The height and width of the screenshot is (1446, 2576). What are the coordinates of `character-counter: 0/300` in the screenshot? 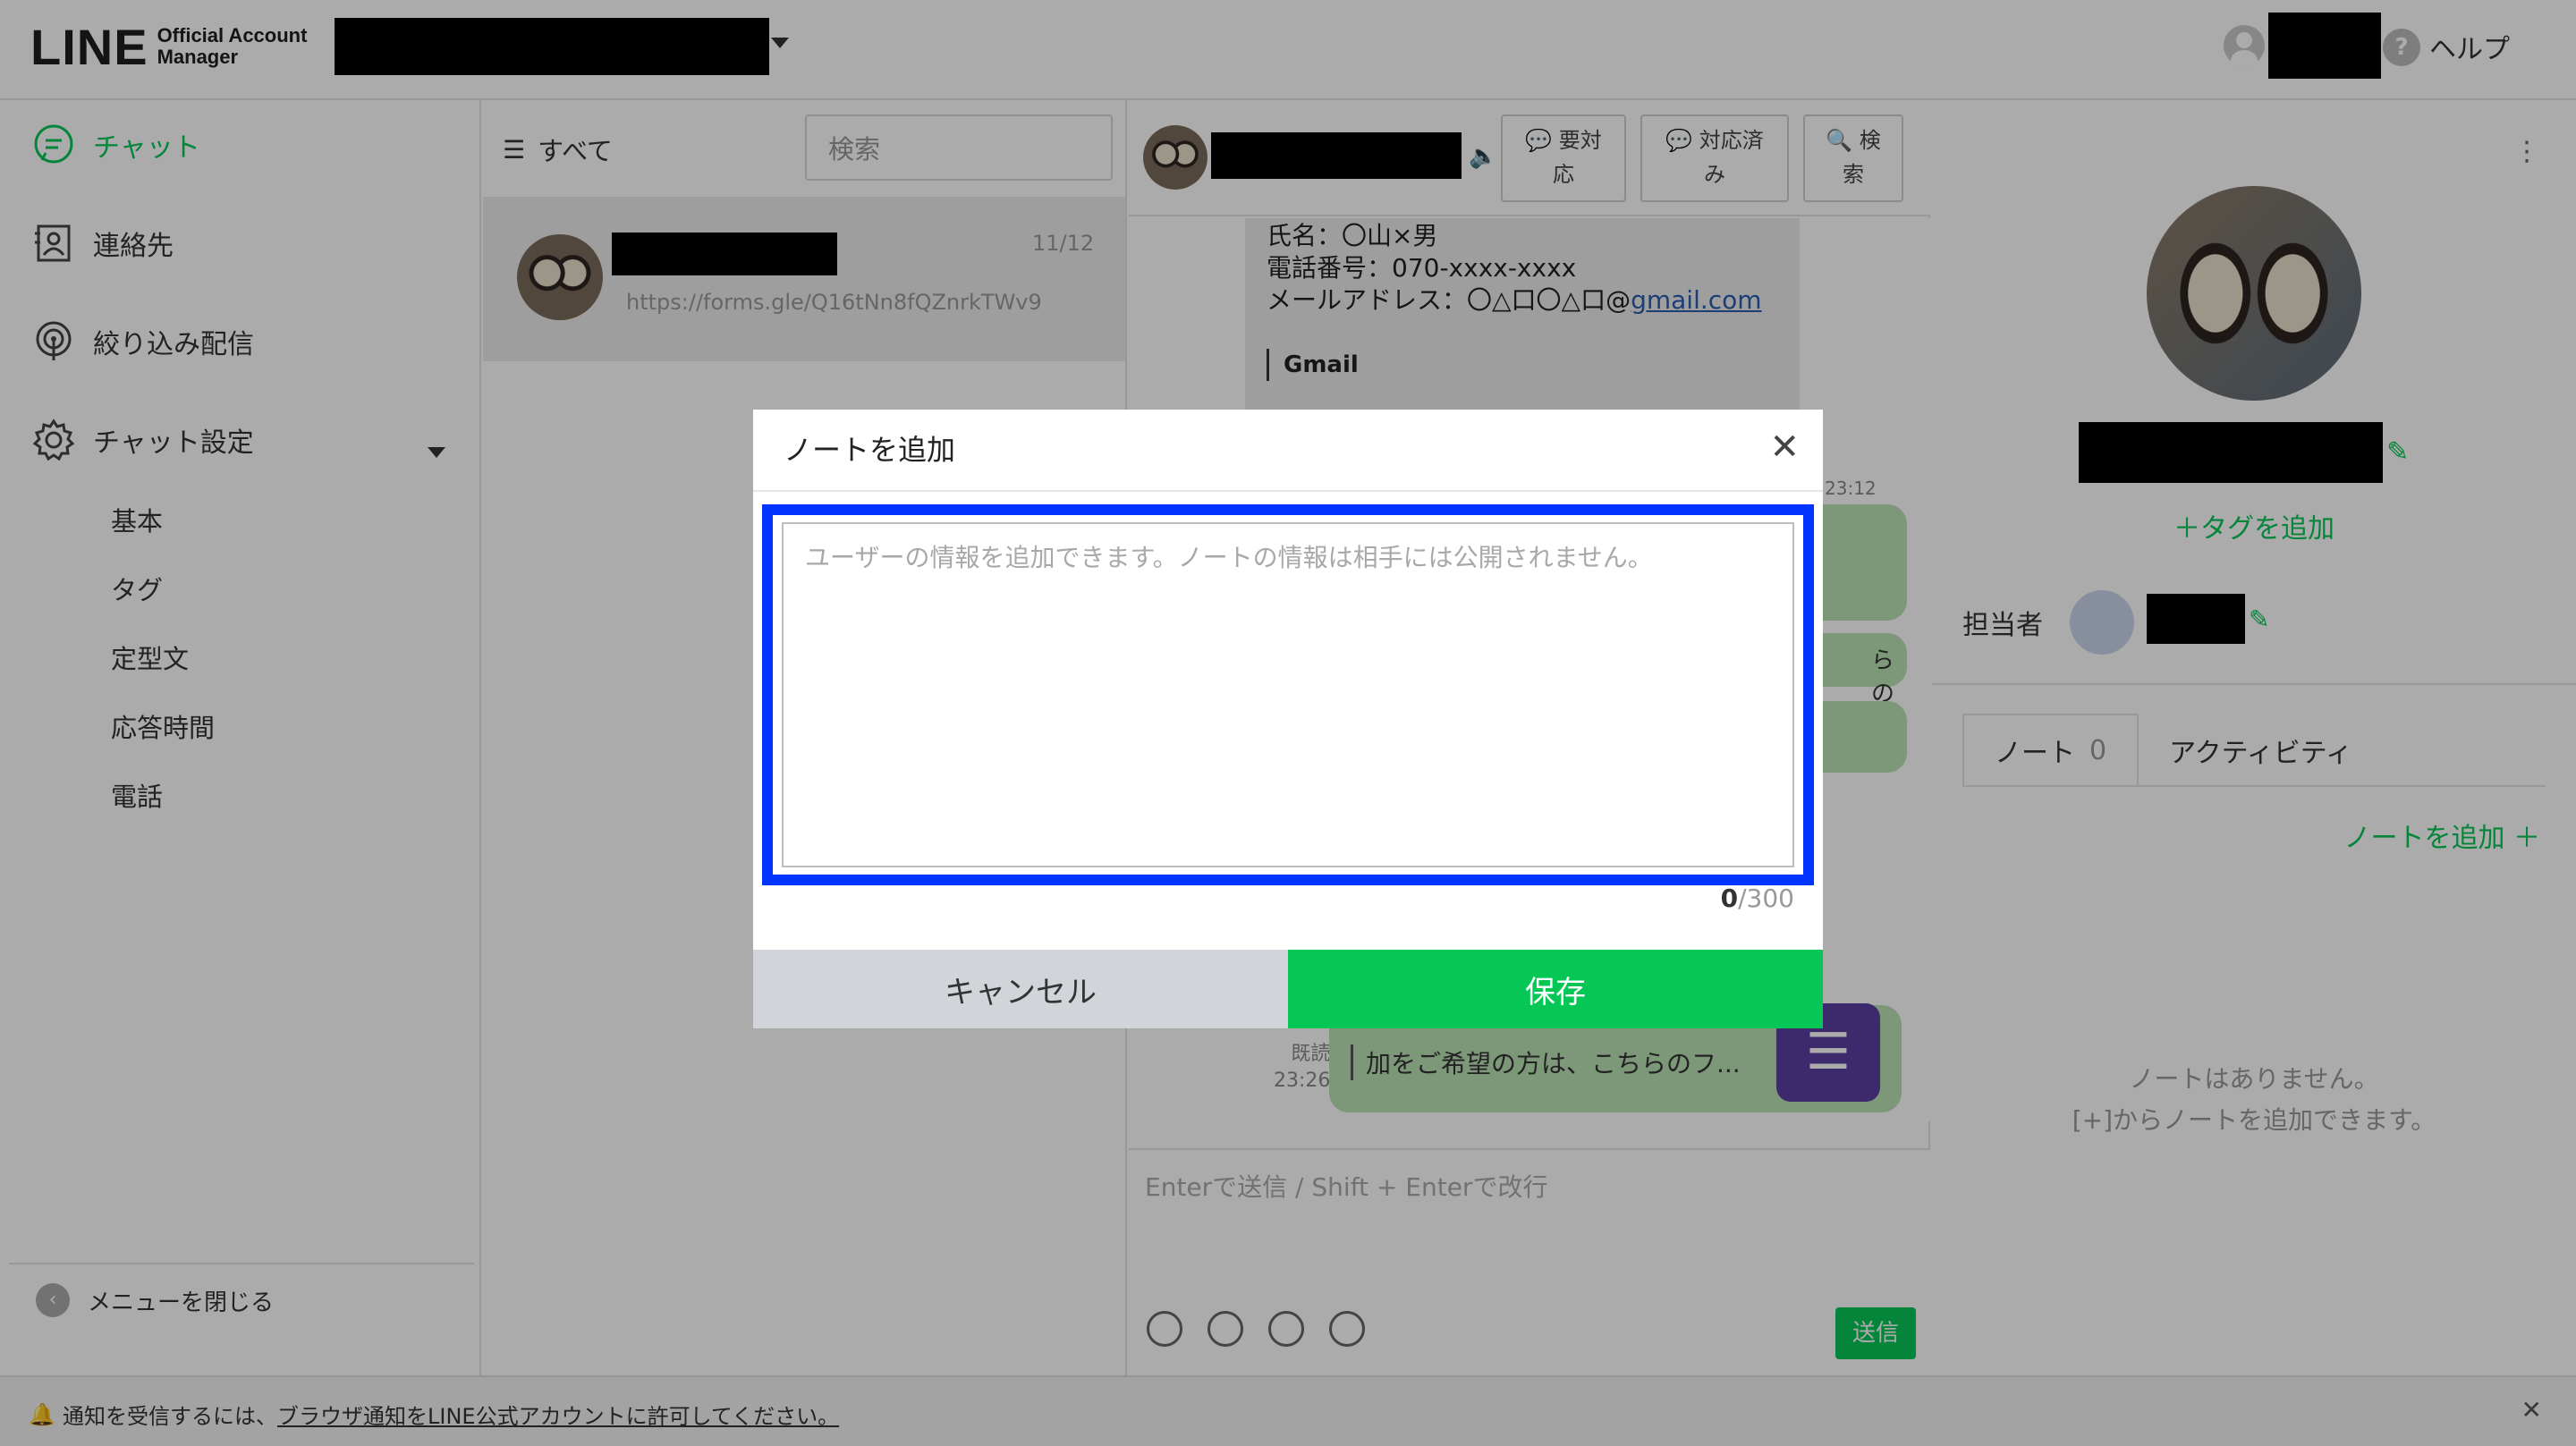 It's located at (1757, 899).